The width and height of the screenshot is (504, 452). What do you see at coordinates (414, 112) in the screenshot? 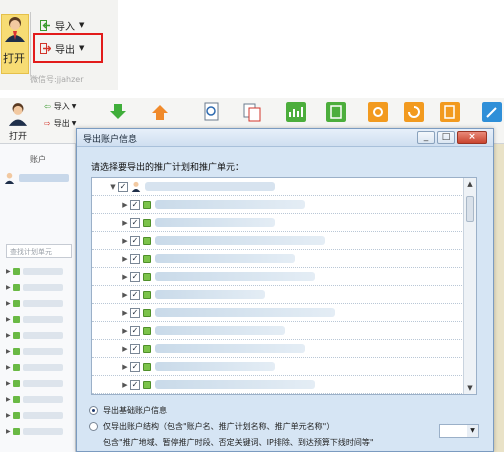
I see `refresh-icon` at bounding box center [414, 112].